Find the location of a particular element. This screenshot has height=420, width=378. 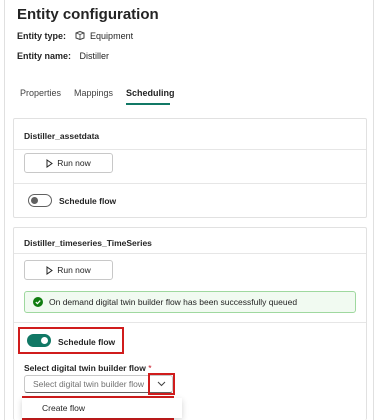

check-circle-icon is located at coordinates (38, 302).